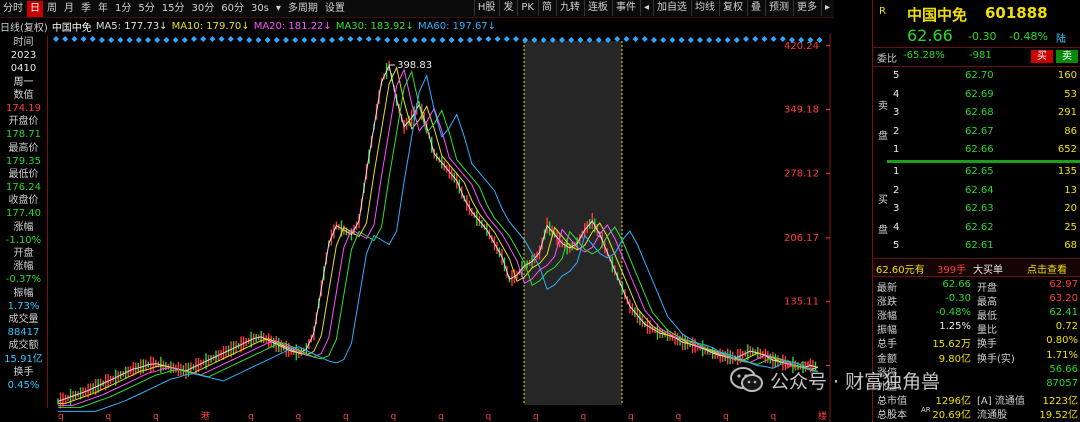  What do you see at coordinates (303, 9) in the screenshot?
I see `period-button: 多周期` at bounding box center [303, 9].